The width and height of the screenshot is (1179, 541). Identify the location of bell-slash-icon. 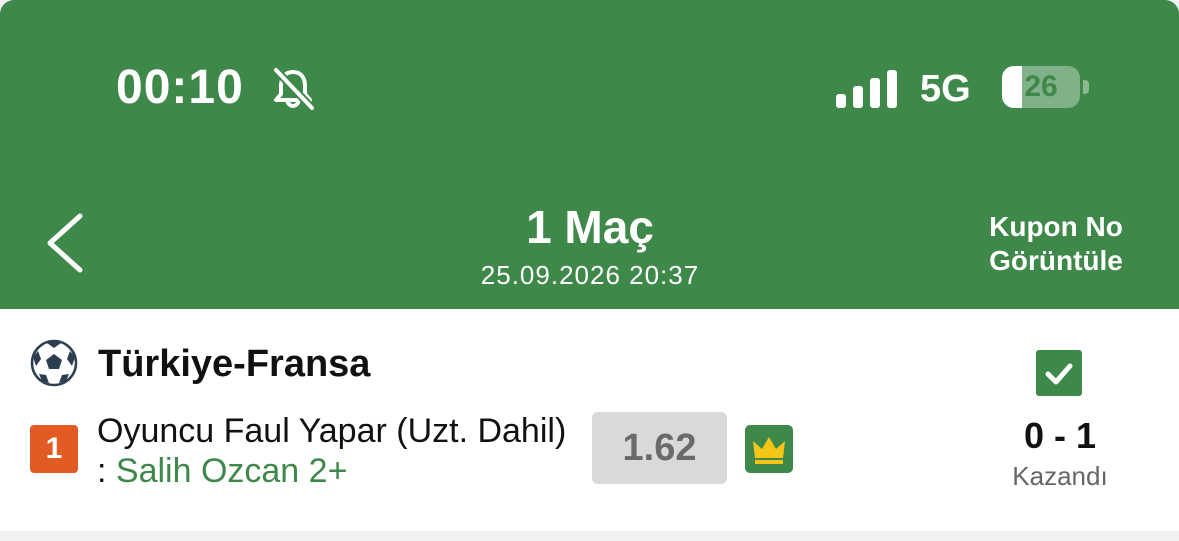
(294, 88).